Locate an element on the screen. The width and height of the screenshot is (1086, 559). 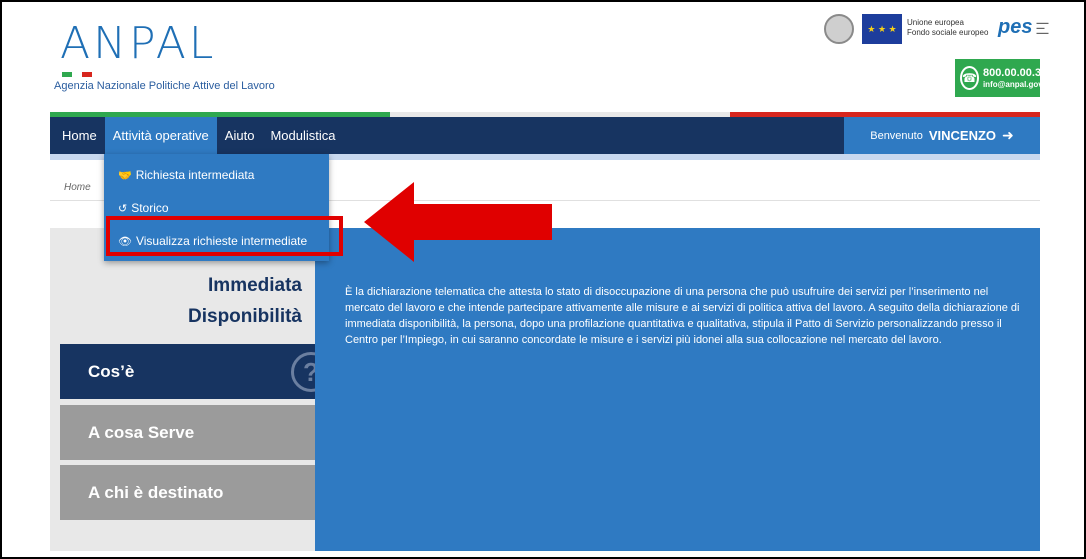
menu-item-richiesta-intermediata: 🤝 Richiesta intermediata is located at coordinates (186, 175).